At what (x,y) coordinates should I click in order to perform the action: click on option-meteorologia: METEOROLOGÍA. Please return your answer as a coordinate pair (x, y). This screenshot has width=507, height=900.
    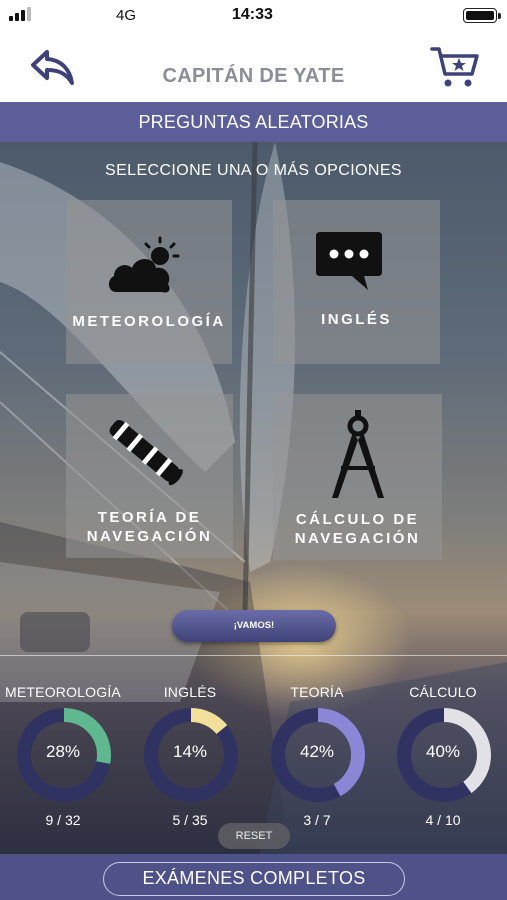
    Looking at the image, I should click on (149, 282).